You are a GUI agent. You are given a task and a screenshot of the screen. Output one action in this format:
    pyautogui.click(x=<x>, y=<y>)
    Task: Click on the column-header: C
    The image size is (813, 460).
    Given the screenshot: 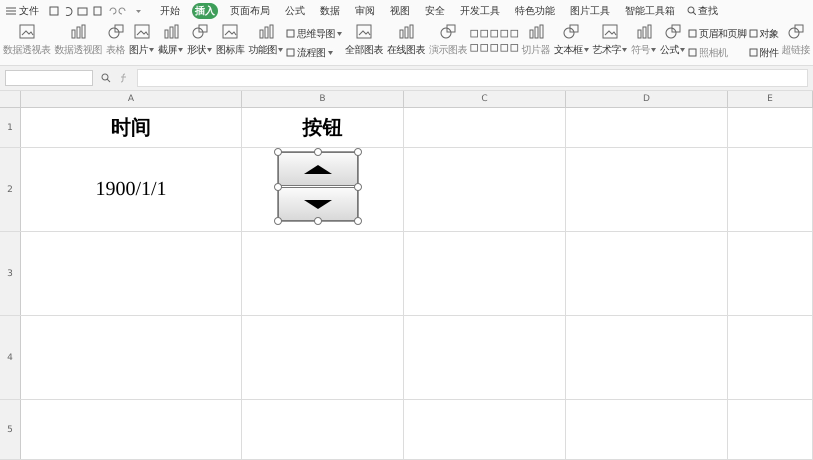 What is the action you would take?
    pyautogui.click(x=485, y=99)
    